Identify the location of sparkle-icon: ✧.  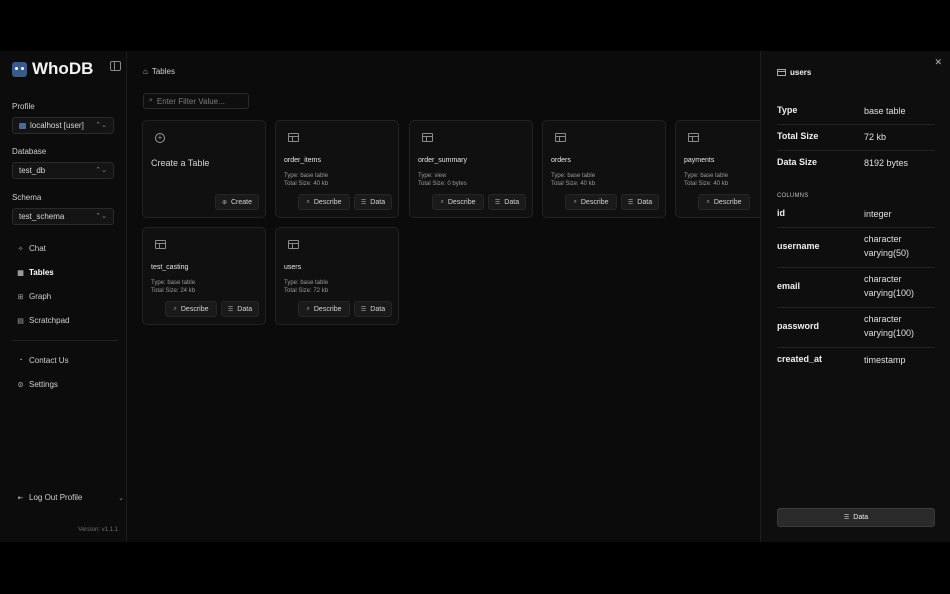
(20, 249).